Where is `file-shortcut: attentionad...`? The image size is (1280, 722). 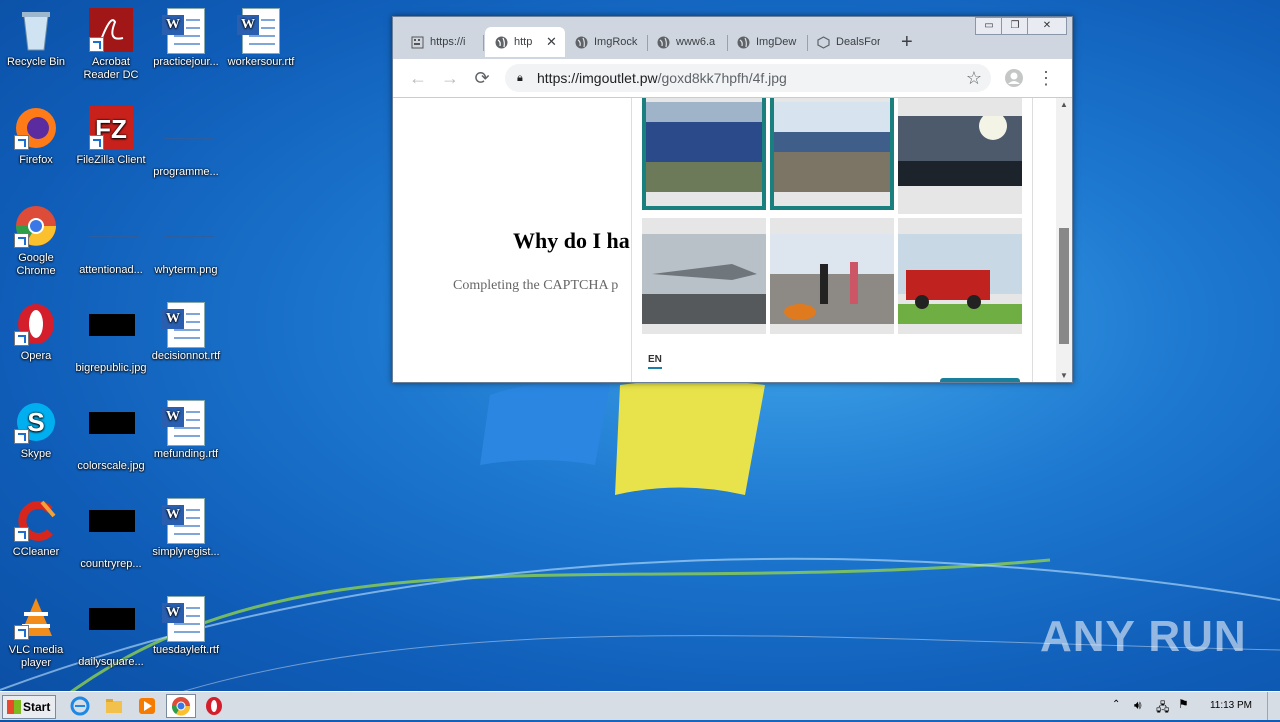
file-shortcut: attentionad... is located at coordinates (111, 240).